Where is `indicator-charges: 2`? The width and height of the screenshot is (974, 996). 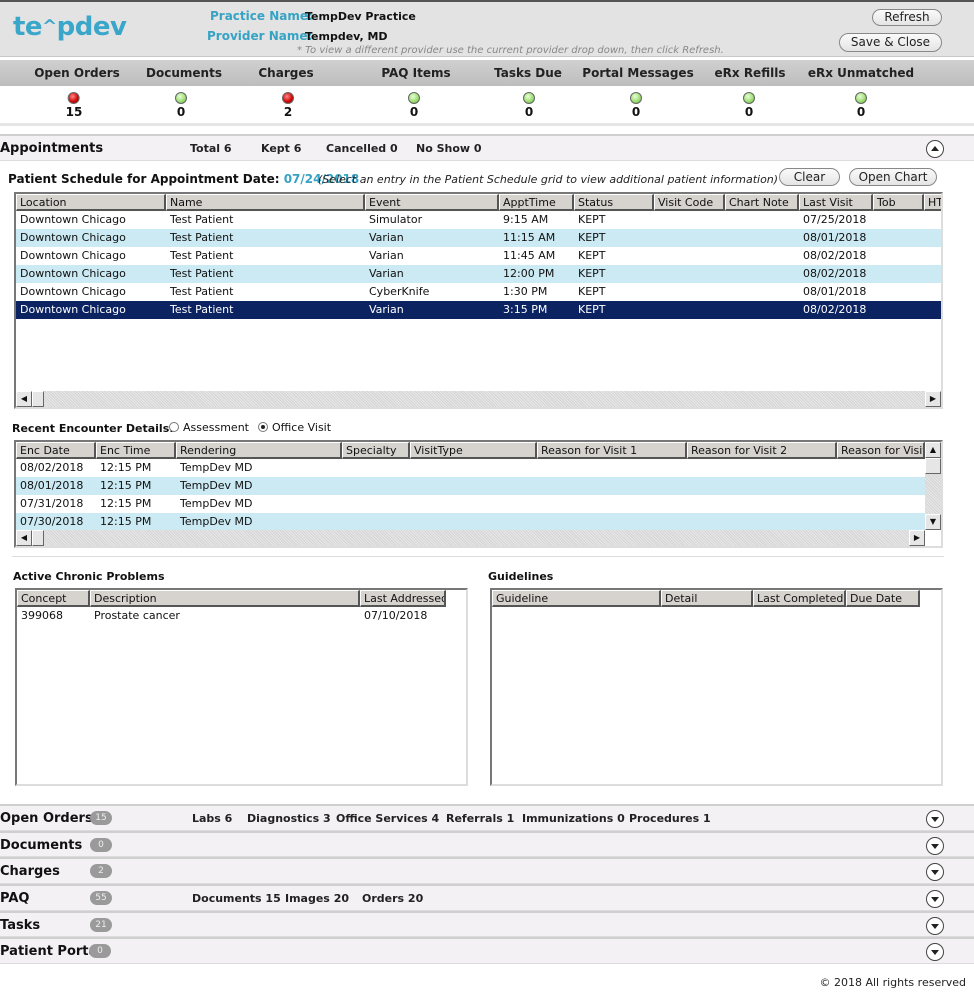 indicator-charges: 2 is located at coordinates (288, 105).